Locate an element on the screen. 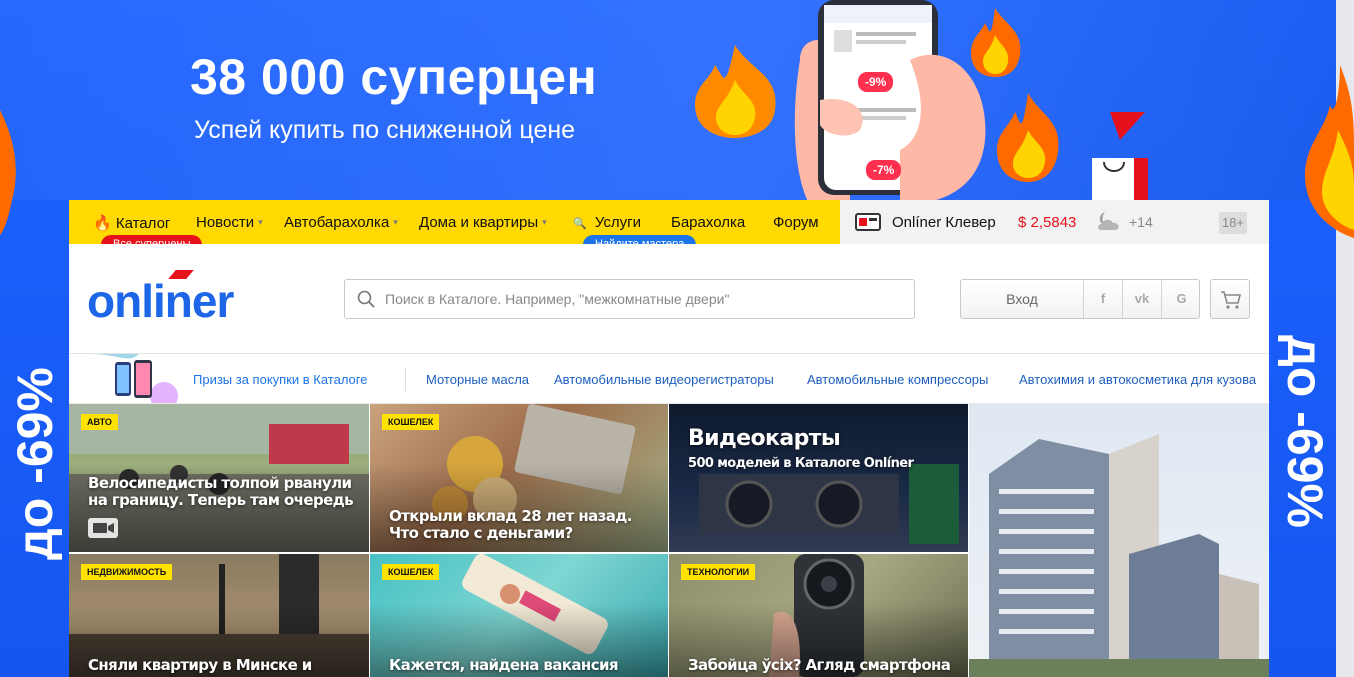 The height and width of the screenshot is (677, 1354). news-title: Забойца ўсіх? Агляд смартфона is located at coordinates (819, 665).